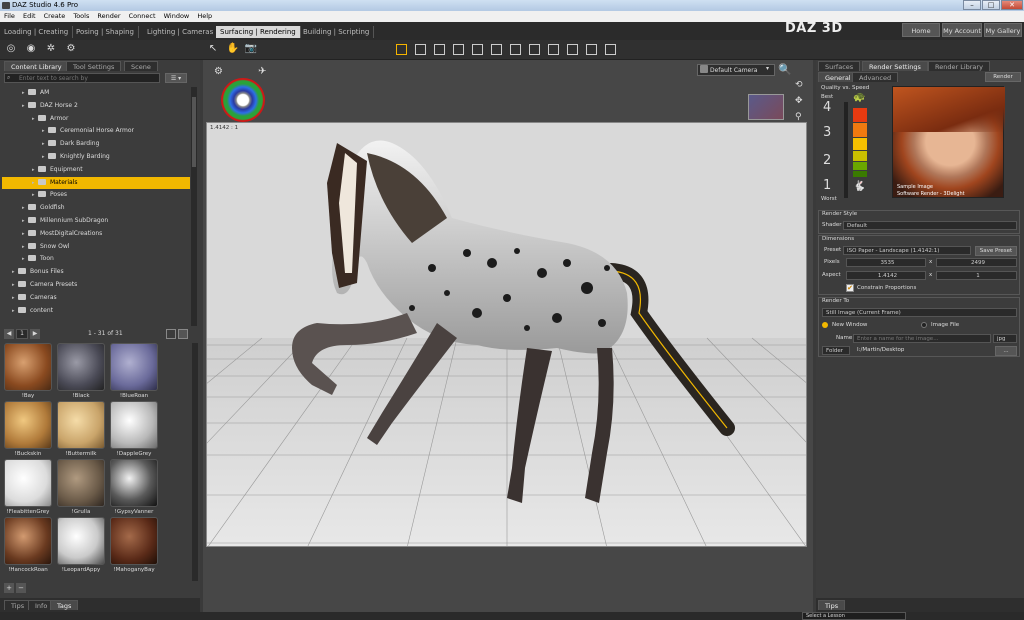 Image resolution: width=1024 pixels, height=620 pixels. What do you see at coordinates (108, 16) in the screenshot?
I see `menu-render: Render` at bounding box center [108, 16].